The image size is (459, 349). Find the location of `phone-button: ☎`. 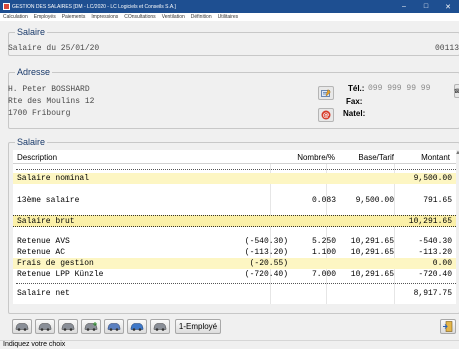

phone-button: ☎ is located at coordinates (456, 91).